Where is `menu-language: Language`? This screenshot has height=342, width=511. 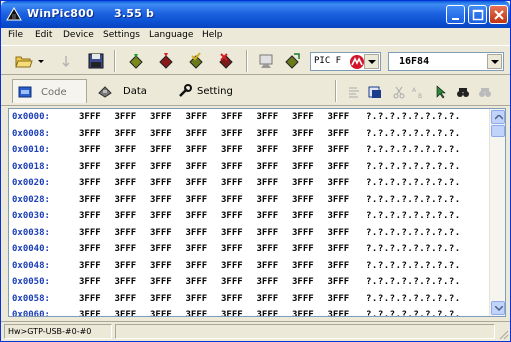
menu-language: Language is located at coordinates (171, 35).